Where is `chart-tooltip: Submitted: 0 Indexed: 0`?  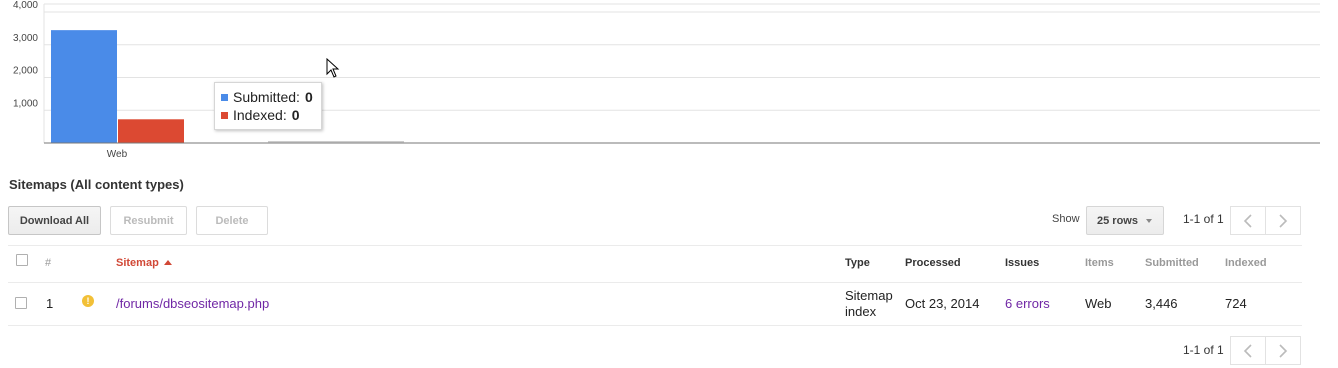 chart-tooltip: Submitted: 0 Indexed: 0 is located at coordinates (268, 106).